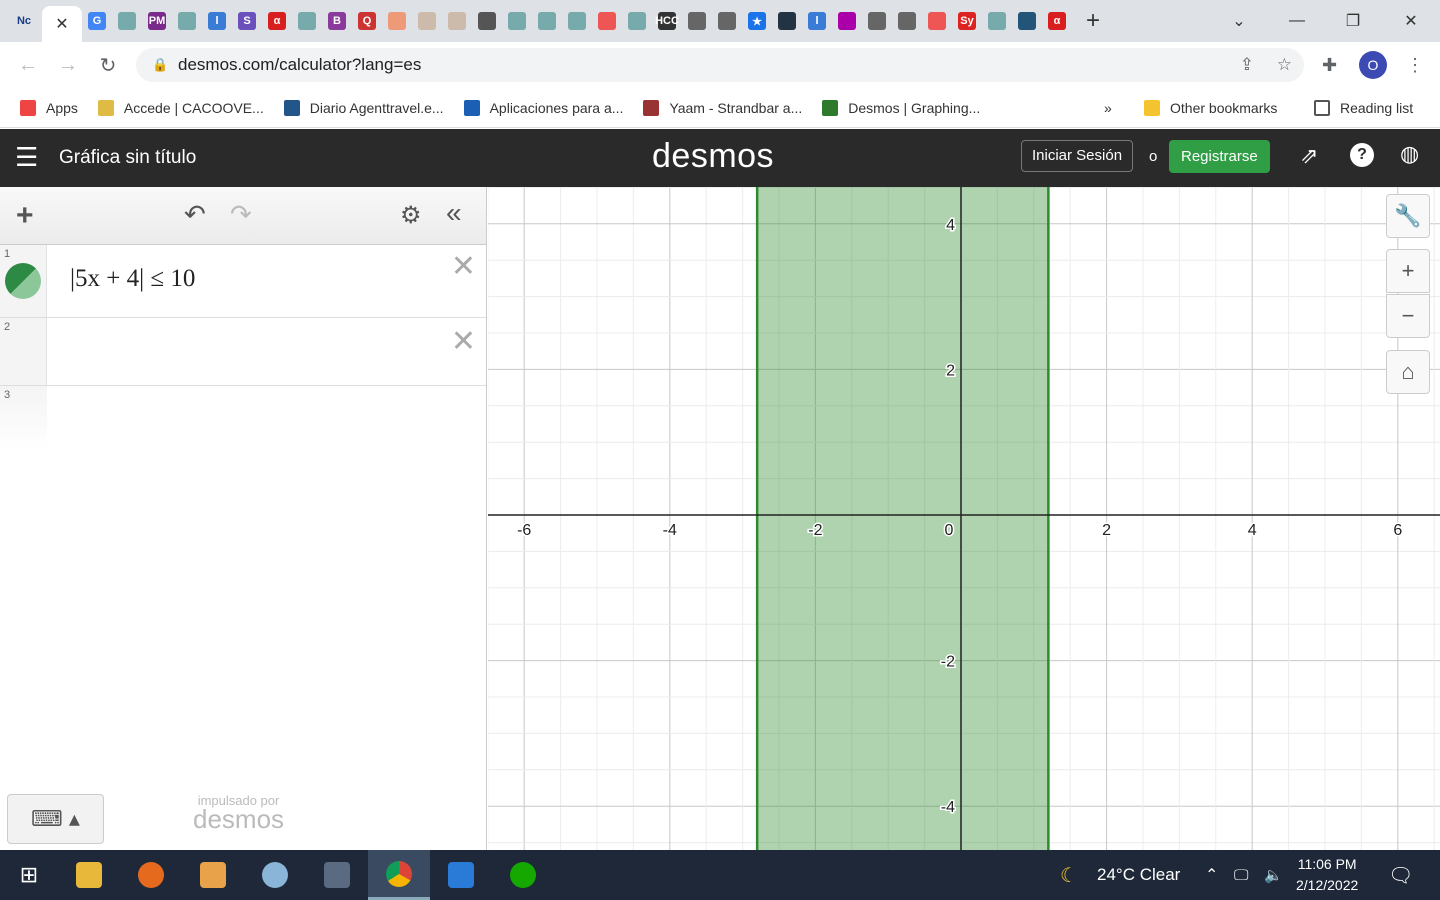 The height and width of the screenshot is (900, 1440). What do you see at coordinates (25, 216) in the screenshot?
I see `add-item-icon: +` at bounding box center [25, 216].